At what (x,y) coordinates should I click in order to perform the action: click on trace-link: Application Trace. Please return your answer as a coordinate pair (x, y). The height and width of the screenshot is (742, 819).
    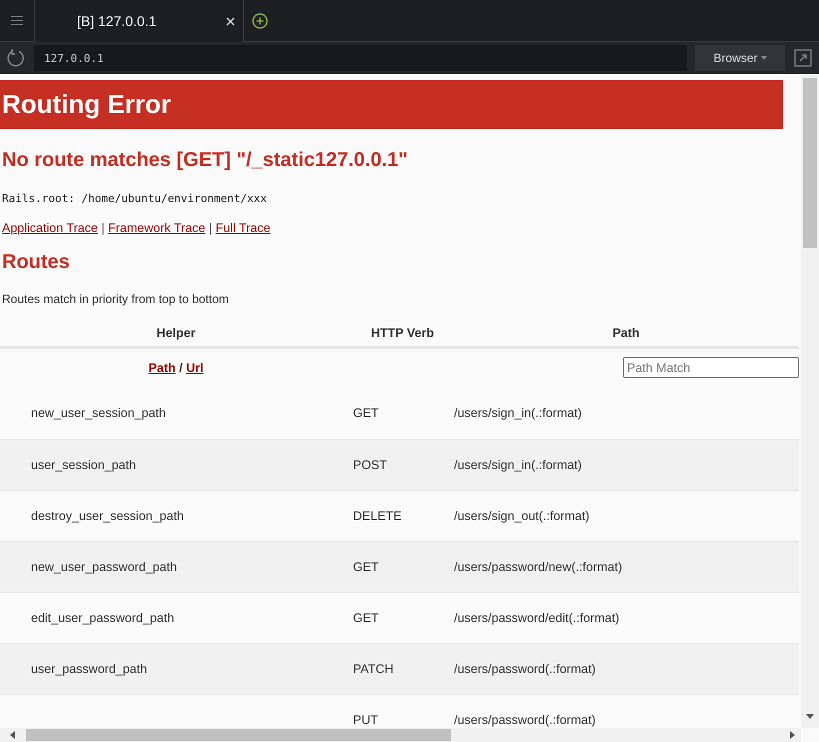
    Looking at the image, I should click on (50, 228).